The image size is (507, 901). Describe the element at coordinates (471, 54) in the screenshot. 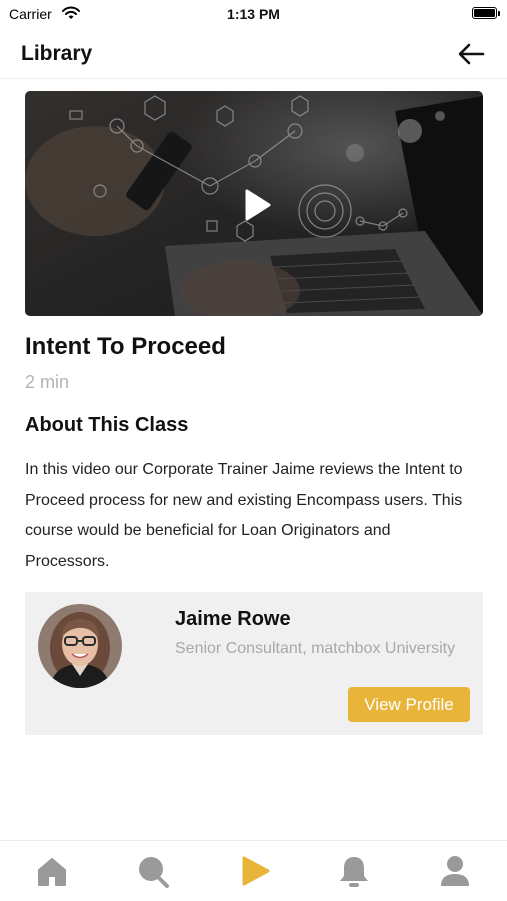

I see `arrow-left-icon` at that location.